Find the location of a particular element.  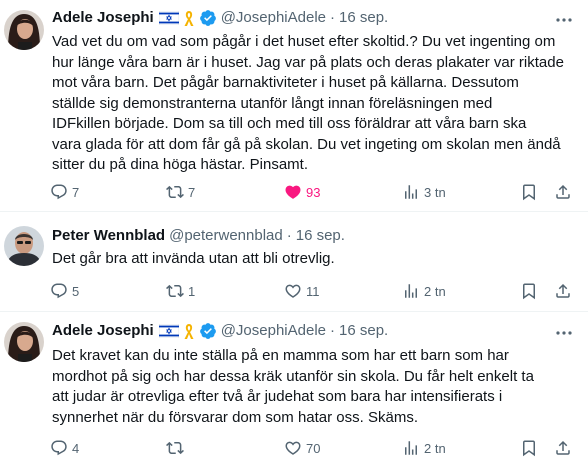

like-count: 70 is located at coordinates (313, 448).